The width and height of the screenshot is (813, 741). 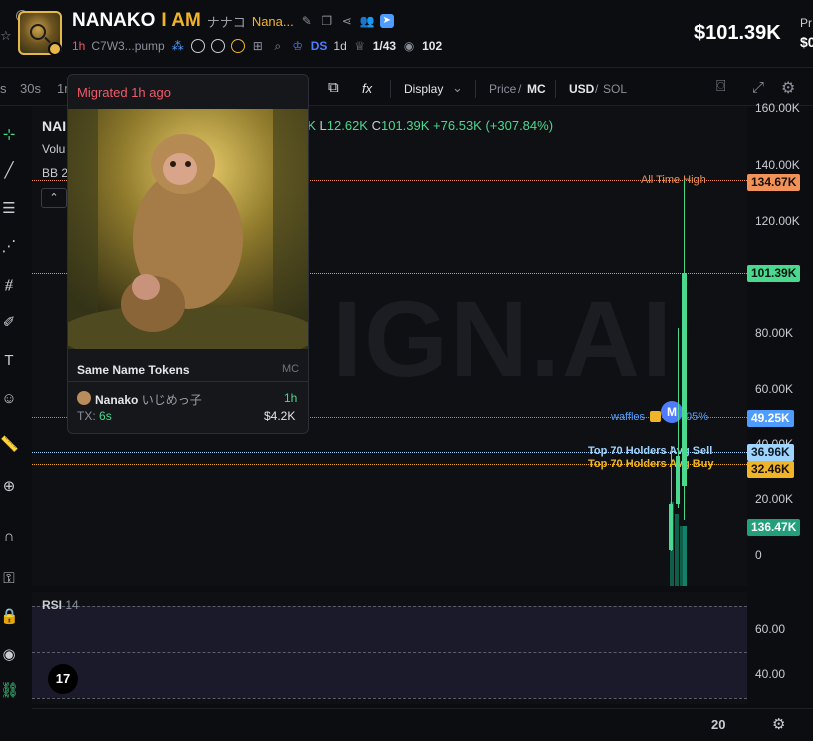 I want to click on token-age: 1h, so click(x=79, y=46).